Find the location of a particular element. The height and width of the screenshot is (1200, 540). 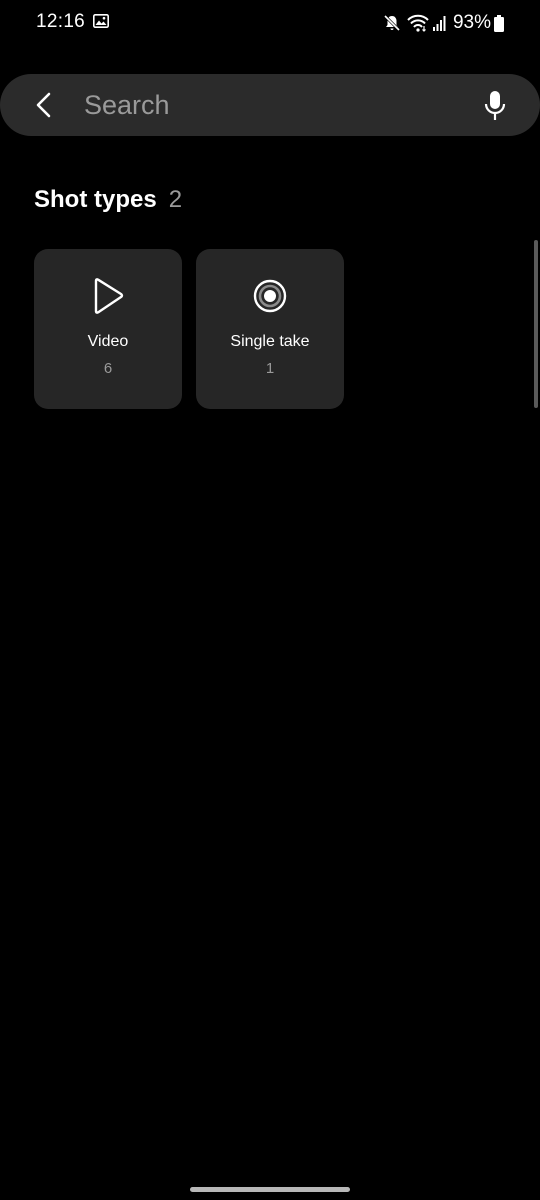

search-bar is located at coordinates (270, 105).